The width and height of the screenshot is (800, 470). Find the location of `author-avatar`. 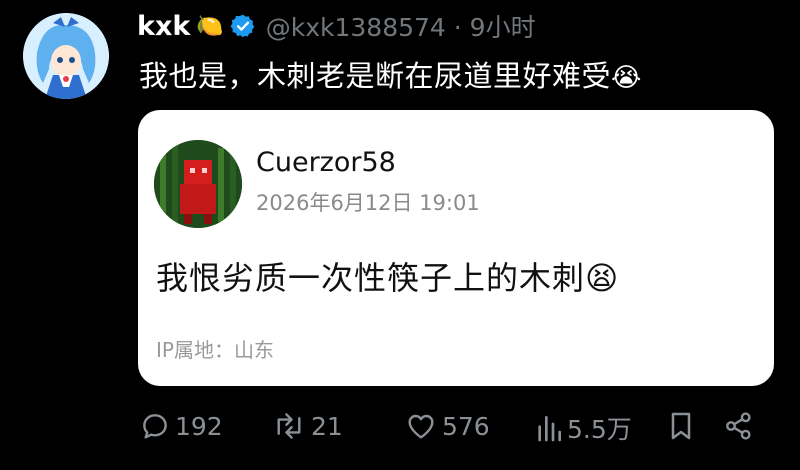

author-avatar is located at coordinates (66, 56).